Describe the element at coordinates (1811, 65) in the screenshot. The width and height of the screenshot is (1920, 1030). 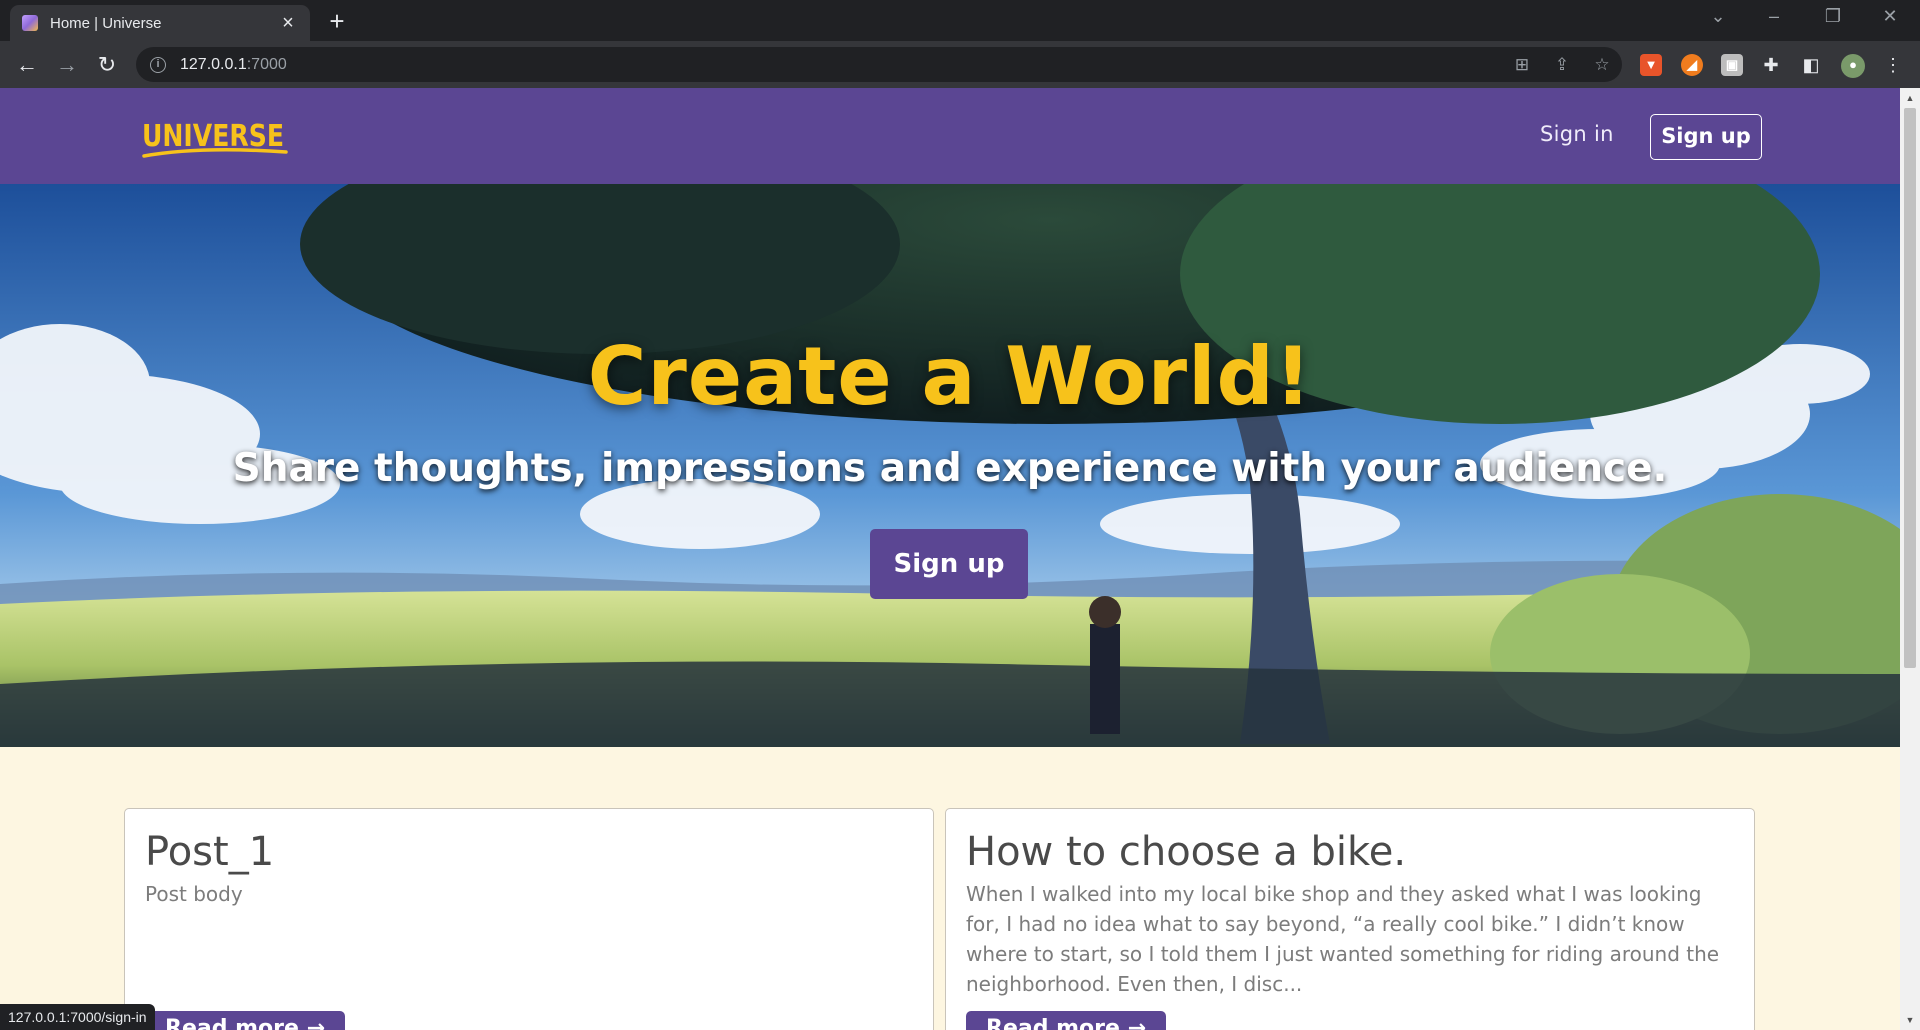
I see `side-panel-icon: ◧` at that location.